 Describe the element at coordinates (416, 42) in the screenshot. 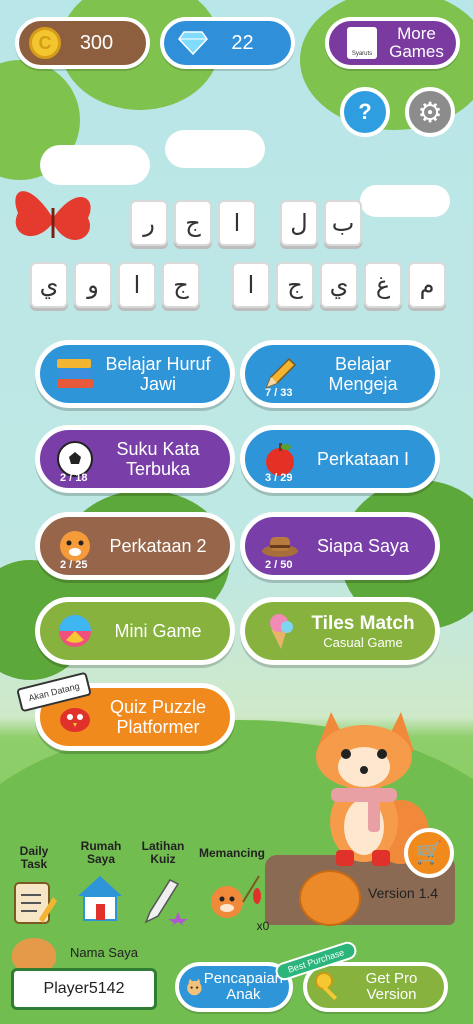

I see `more-games-label: More Games` at that location.